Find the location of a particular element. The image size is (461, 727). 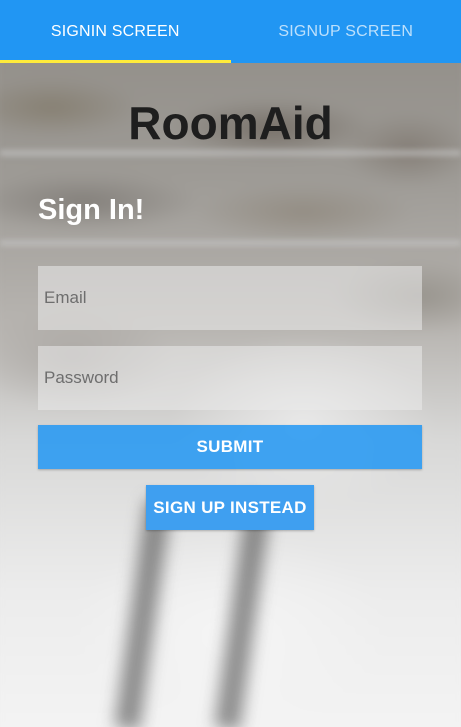

tab-signup-label: SIGNUP SCREEN is located at coordinates (346, 31).